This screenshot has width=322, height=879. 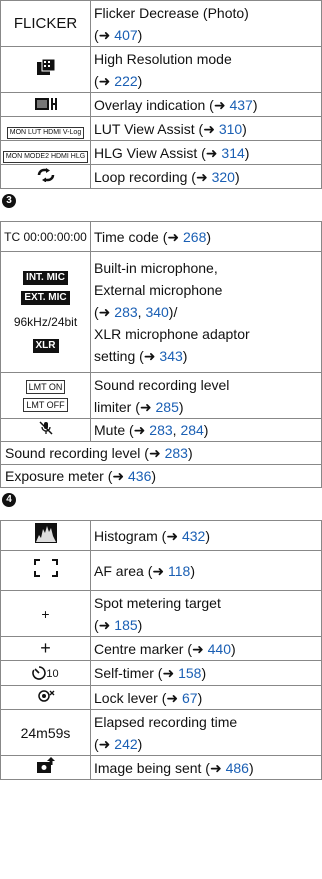 I want to click on description-cell: AF area (➜ 118), so click(x=206, y=570).